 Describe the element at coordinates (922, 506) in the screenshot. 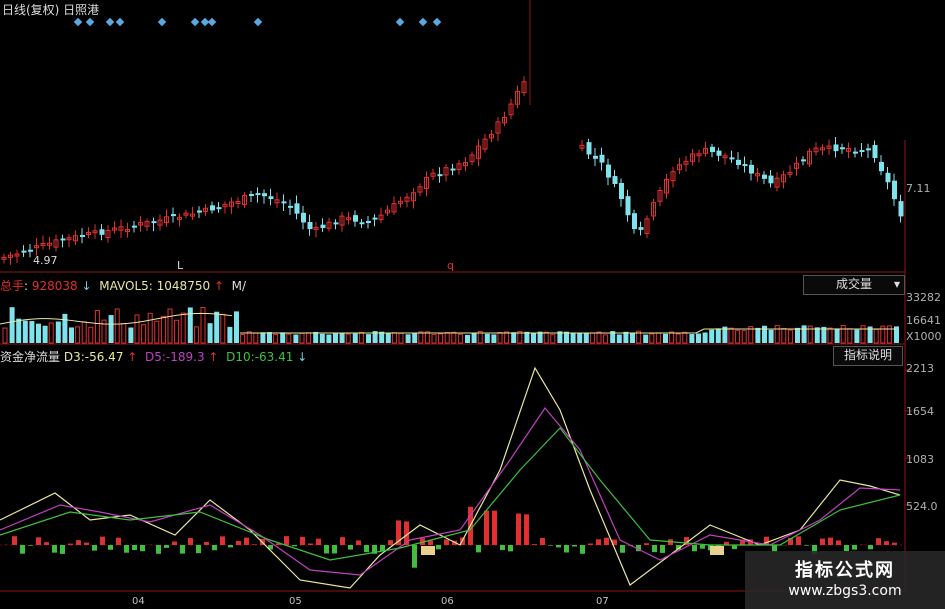

I see `flow-axis-4: 524.0` at that location.